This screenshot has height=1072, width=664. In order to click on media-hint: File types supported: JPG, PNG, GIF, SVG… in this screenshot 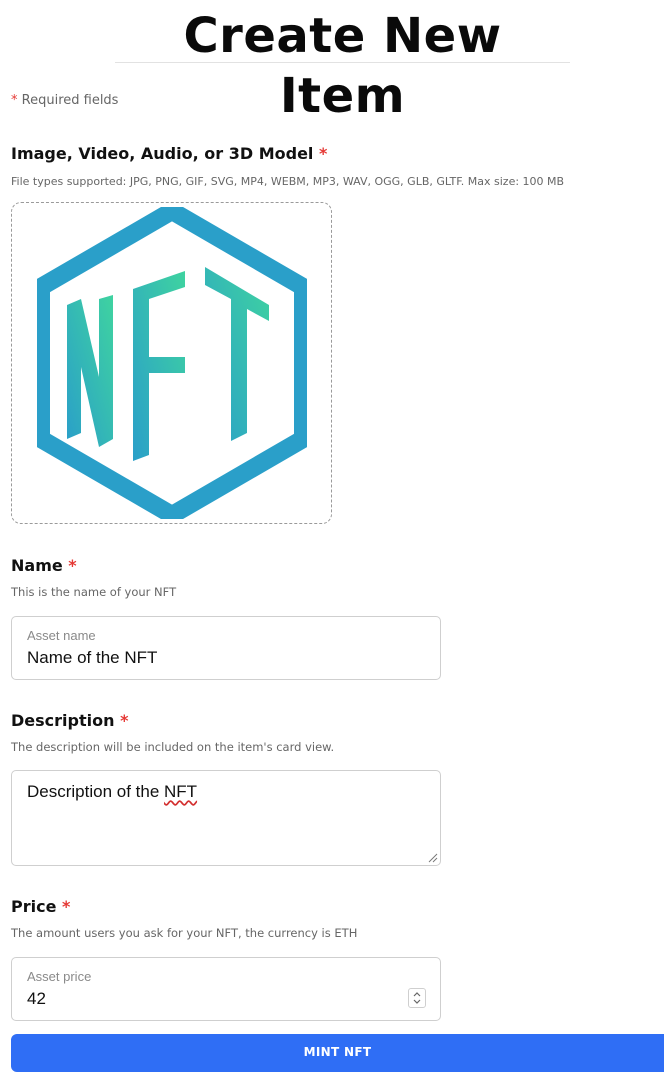, I will do `click(288, 181)`.